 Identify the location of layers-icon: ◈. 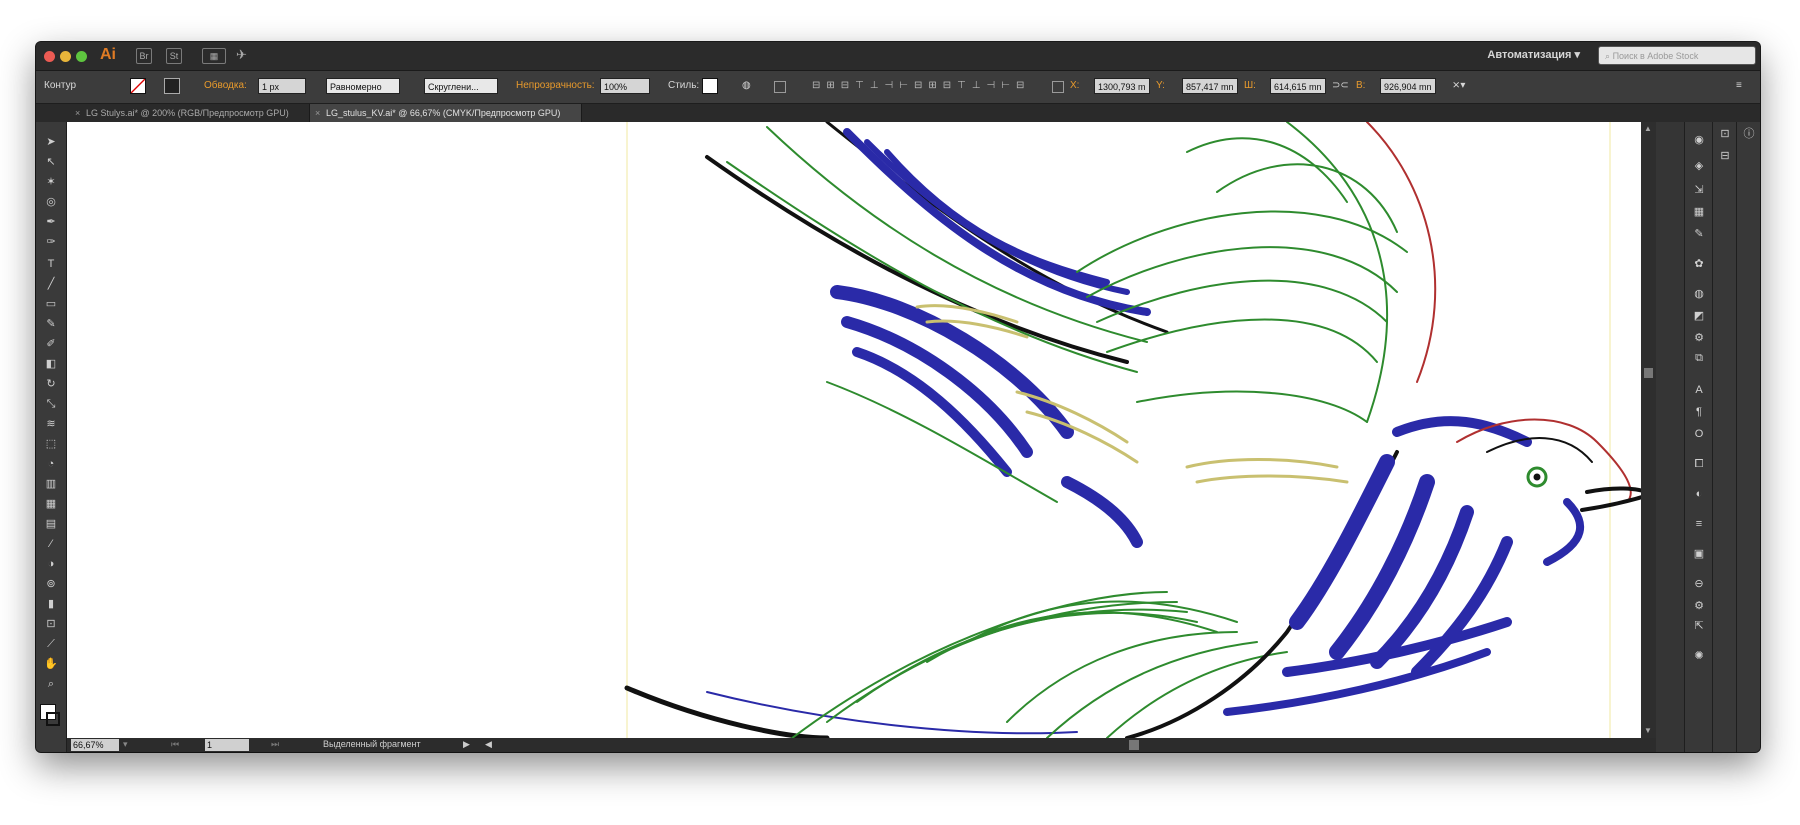
(1699, 166).